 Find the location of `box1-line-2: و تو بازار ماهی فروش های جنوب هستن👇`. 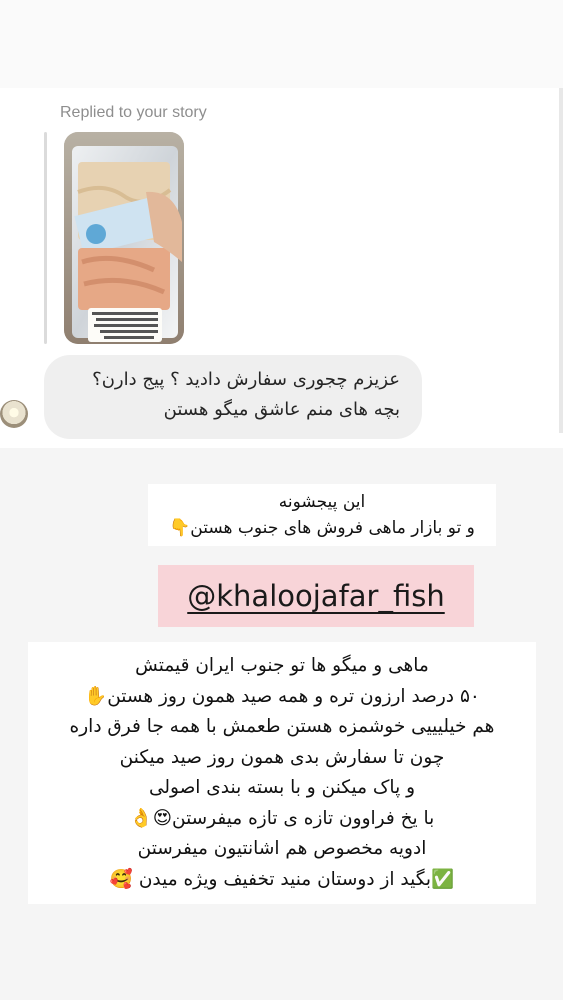

box1-line-2: و تو بازار ماهی فروش های جنوب هستن👇 is located at coordinates (322, 528).